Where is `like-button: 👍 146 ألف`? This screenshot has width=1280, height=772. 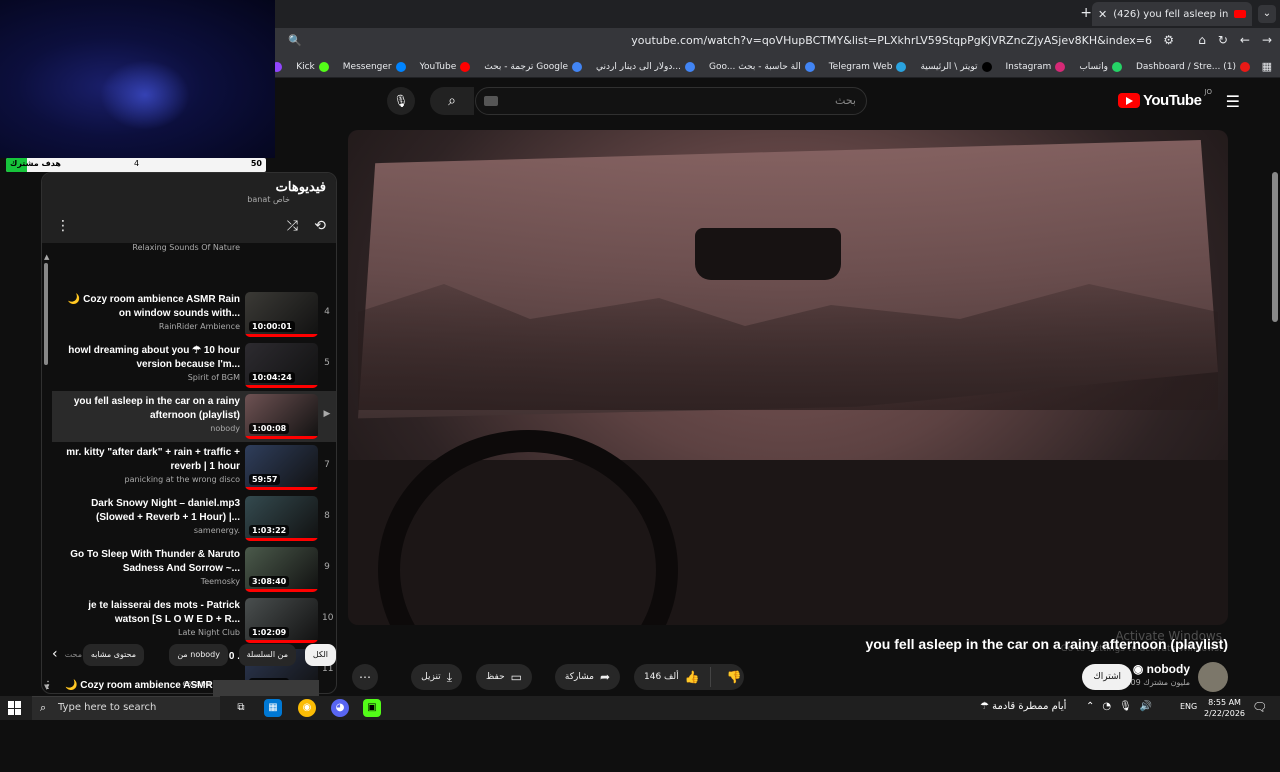 like-button: 👍 146 ألف is located at coordinates (672, 677).